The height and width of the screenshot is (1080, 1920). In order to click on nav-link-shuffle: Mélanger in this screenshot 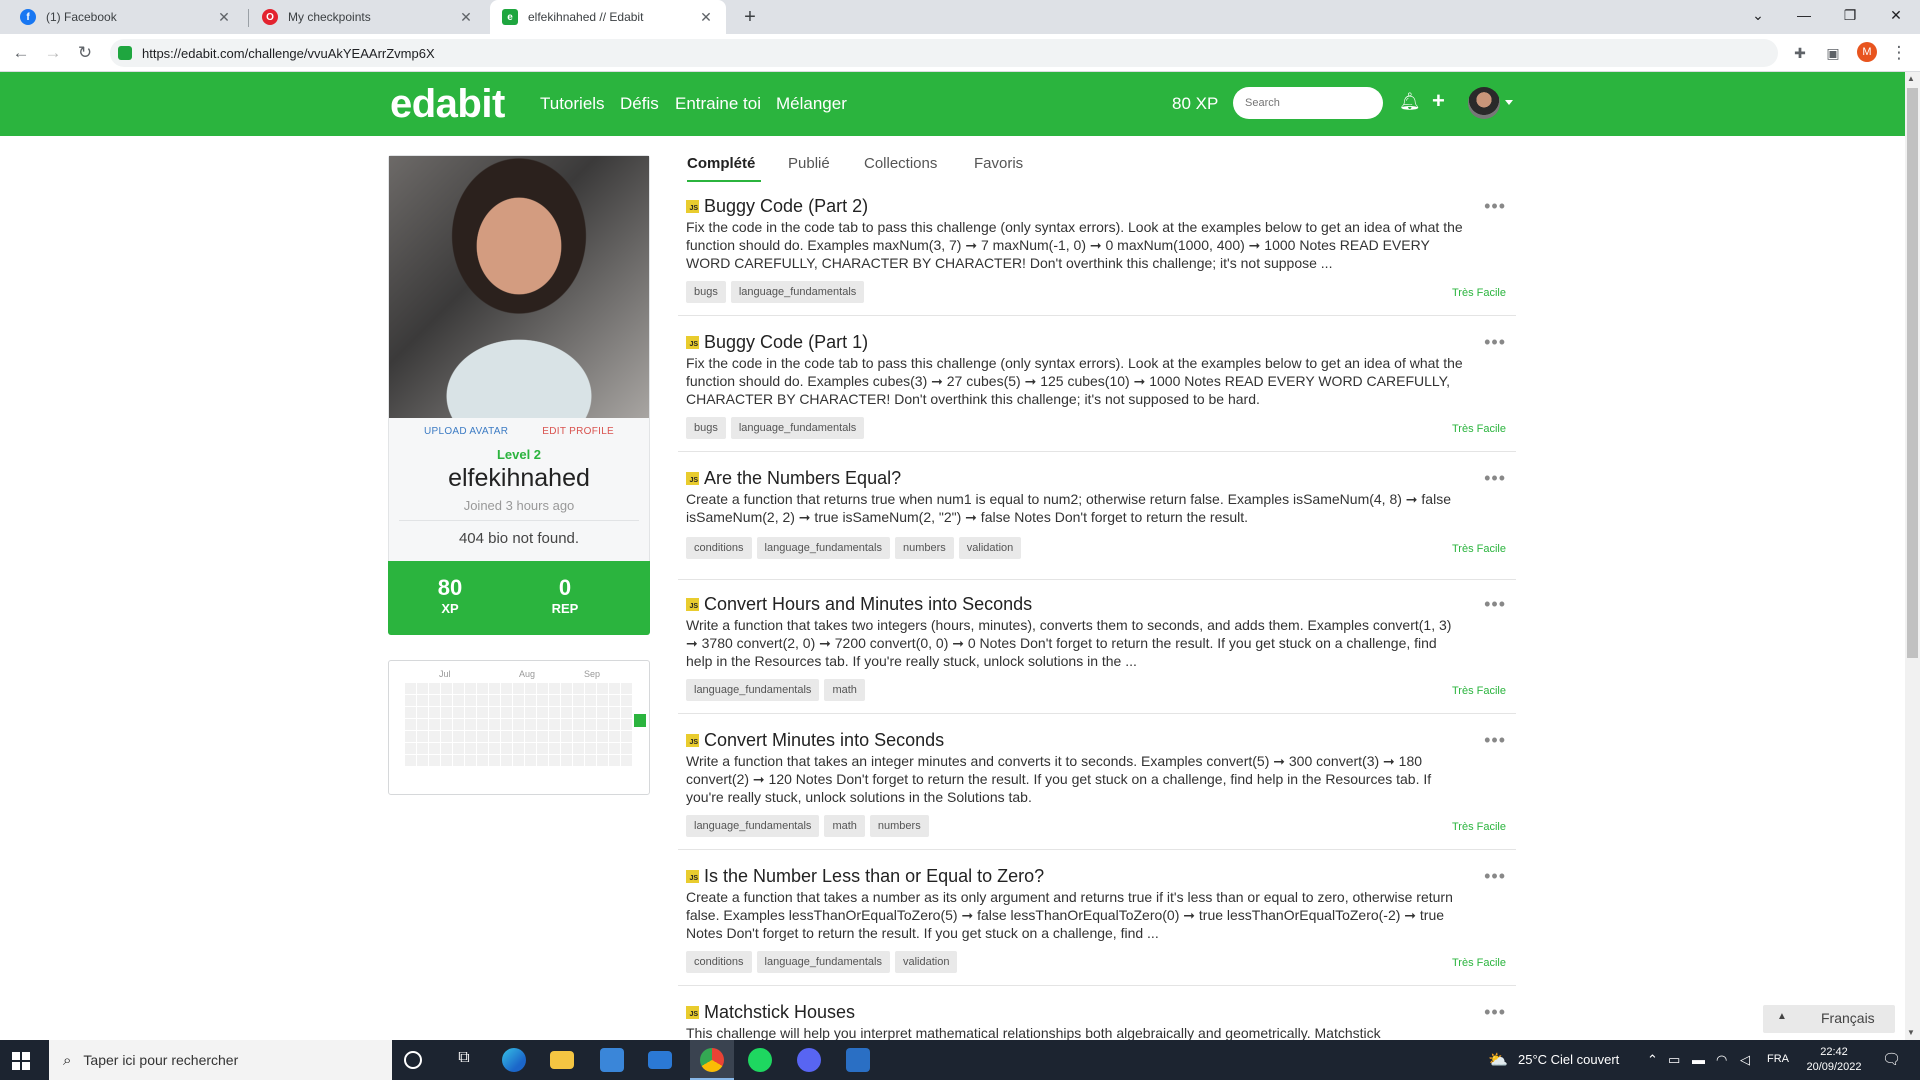, I will do `click(811, 104)`.